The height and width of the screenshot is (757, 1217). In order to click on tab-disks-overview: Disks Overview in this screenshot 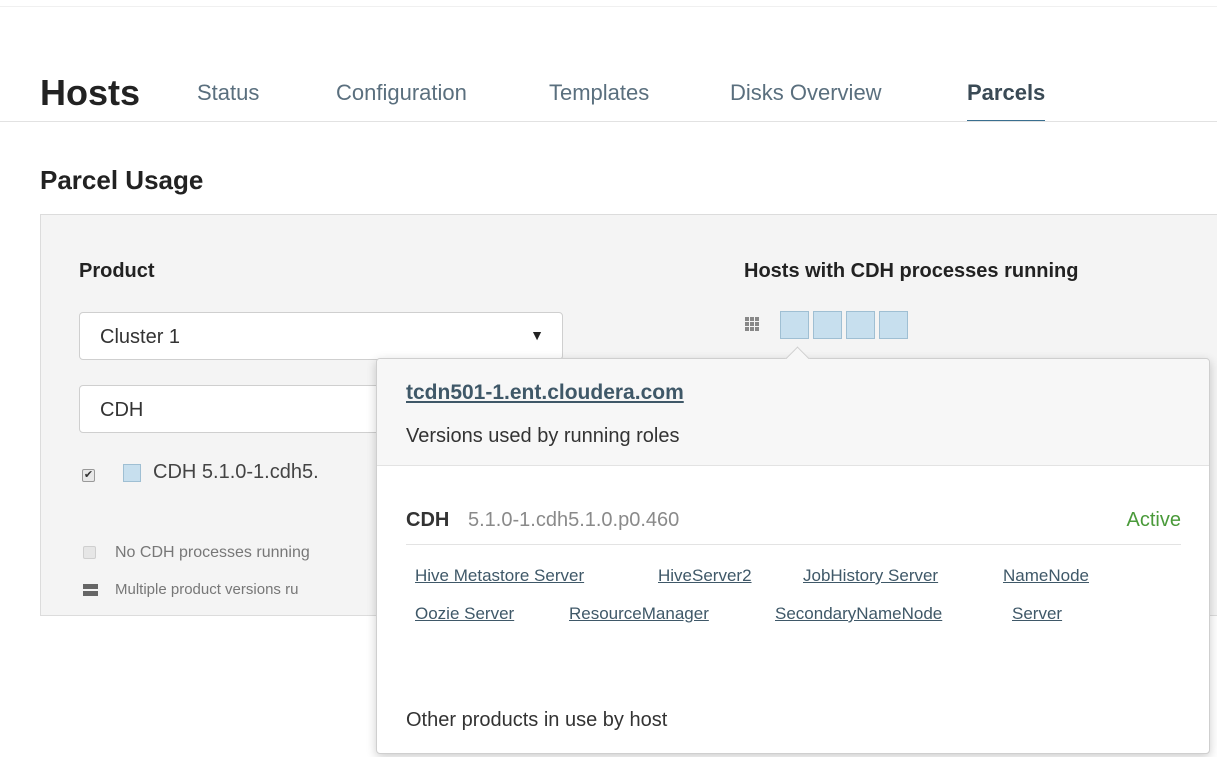, I will do `click(806, 93)`.